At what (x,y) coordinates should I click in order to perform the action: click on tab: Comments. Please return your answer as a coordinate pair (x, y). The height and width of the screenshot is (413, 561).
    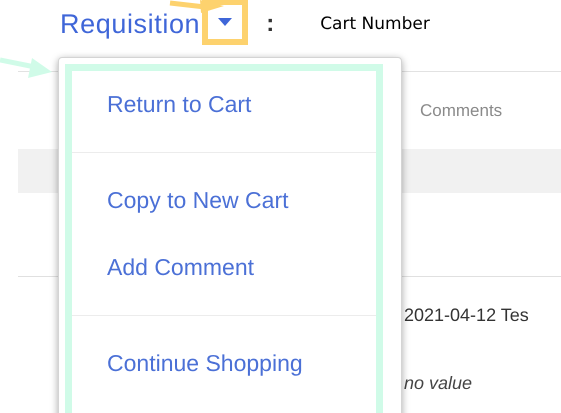
    Looking at the image, I should click on (461, 110).